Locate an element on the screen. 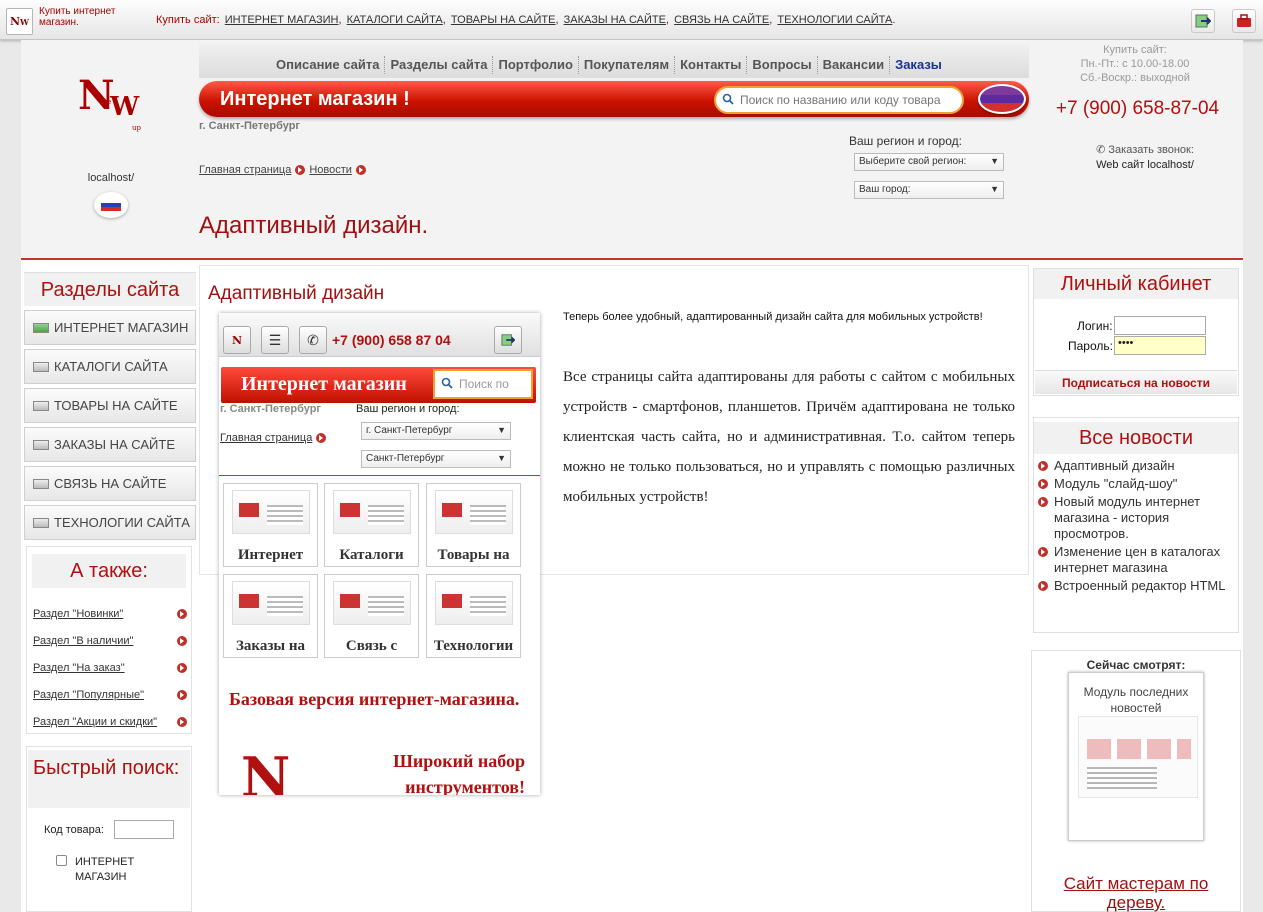 Image resolution: width=1263 pixels, height=912 pixels. code-input is located at coordinates (144, 829).